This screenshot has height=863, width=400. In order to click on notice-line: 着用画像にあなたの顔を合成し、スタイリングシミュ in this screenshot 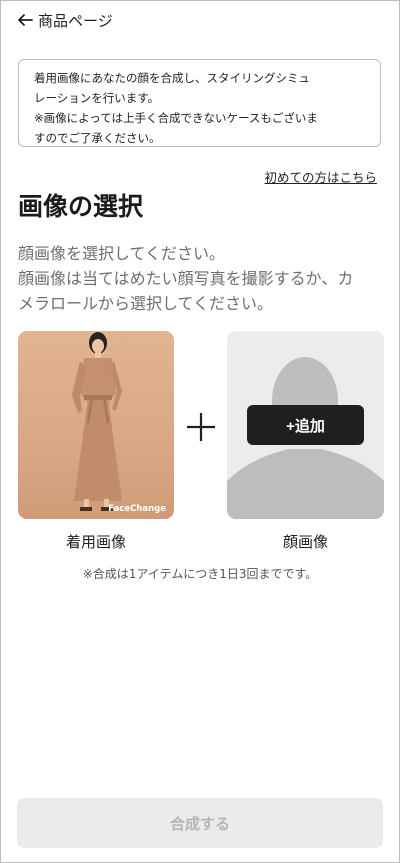, I will do `click(172, 78)`.